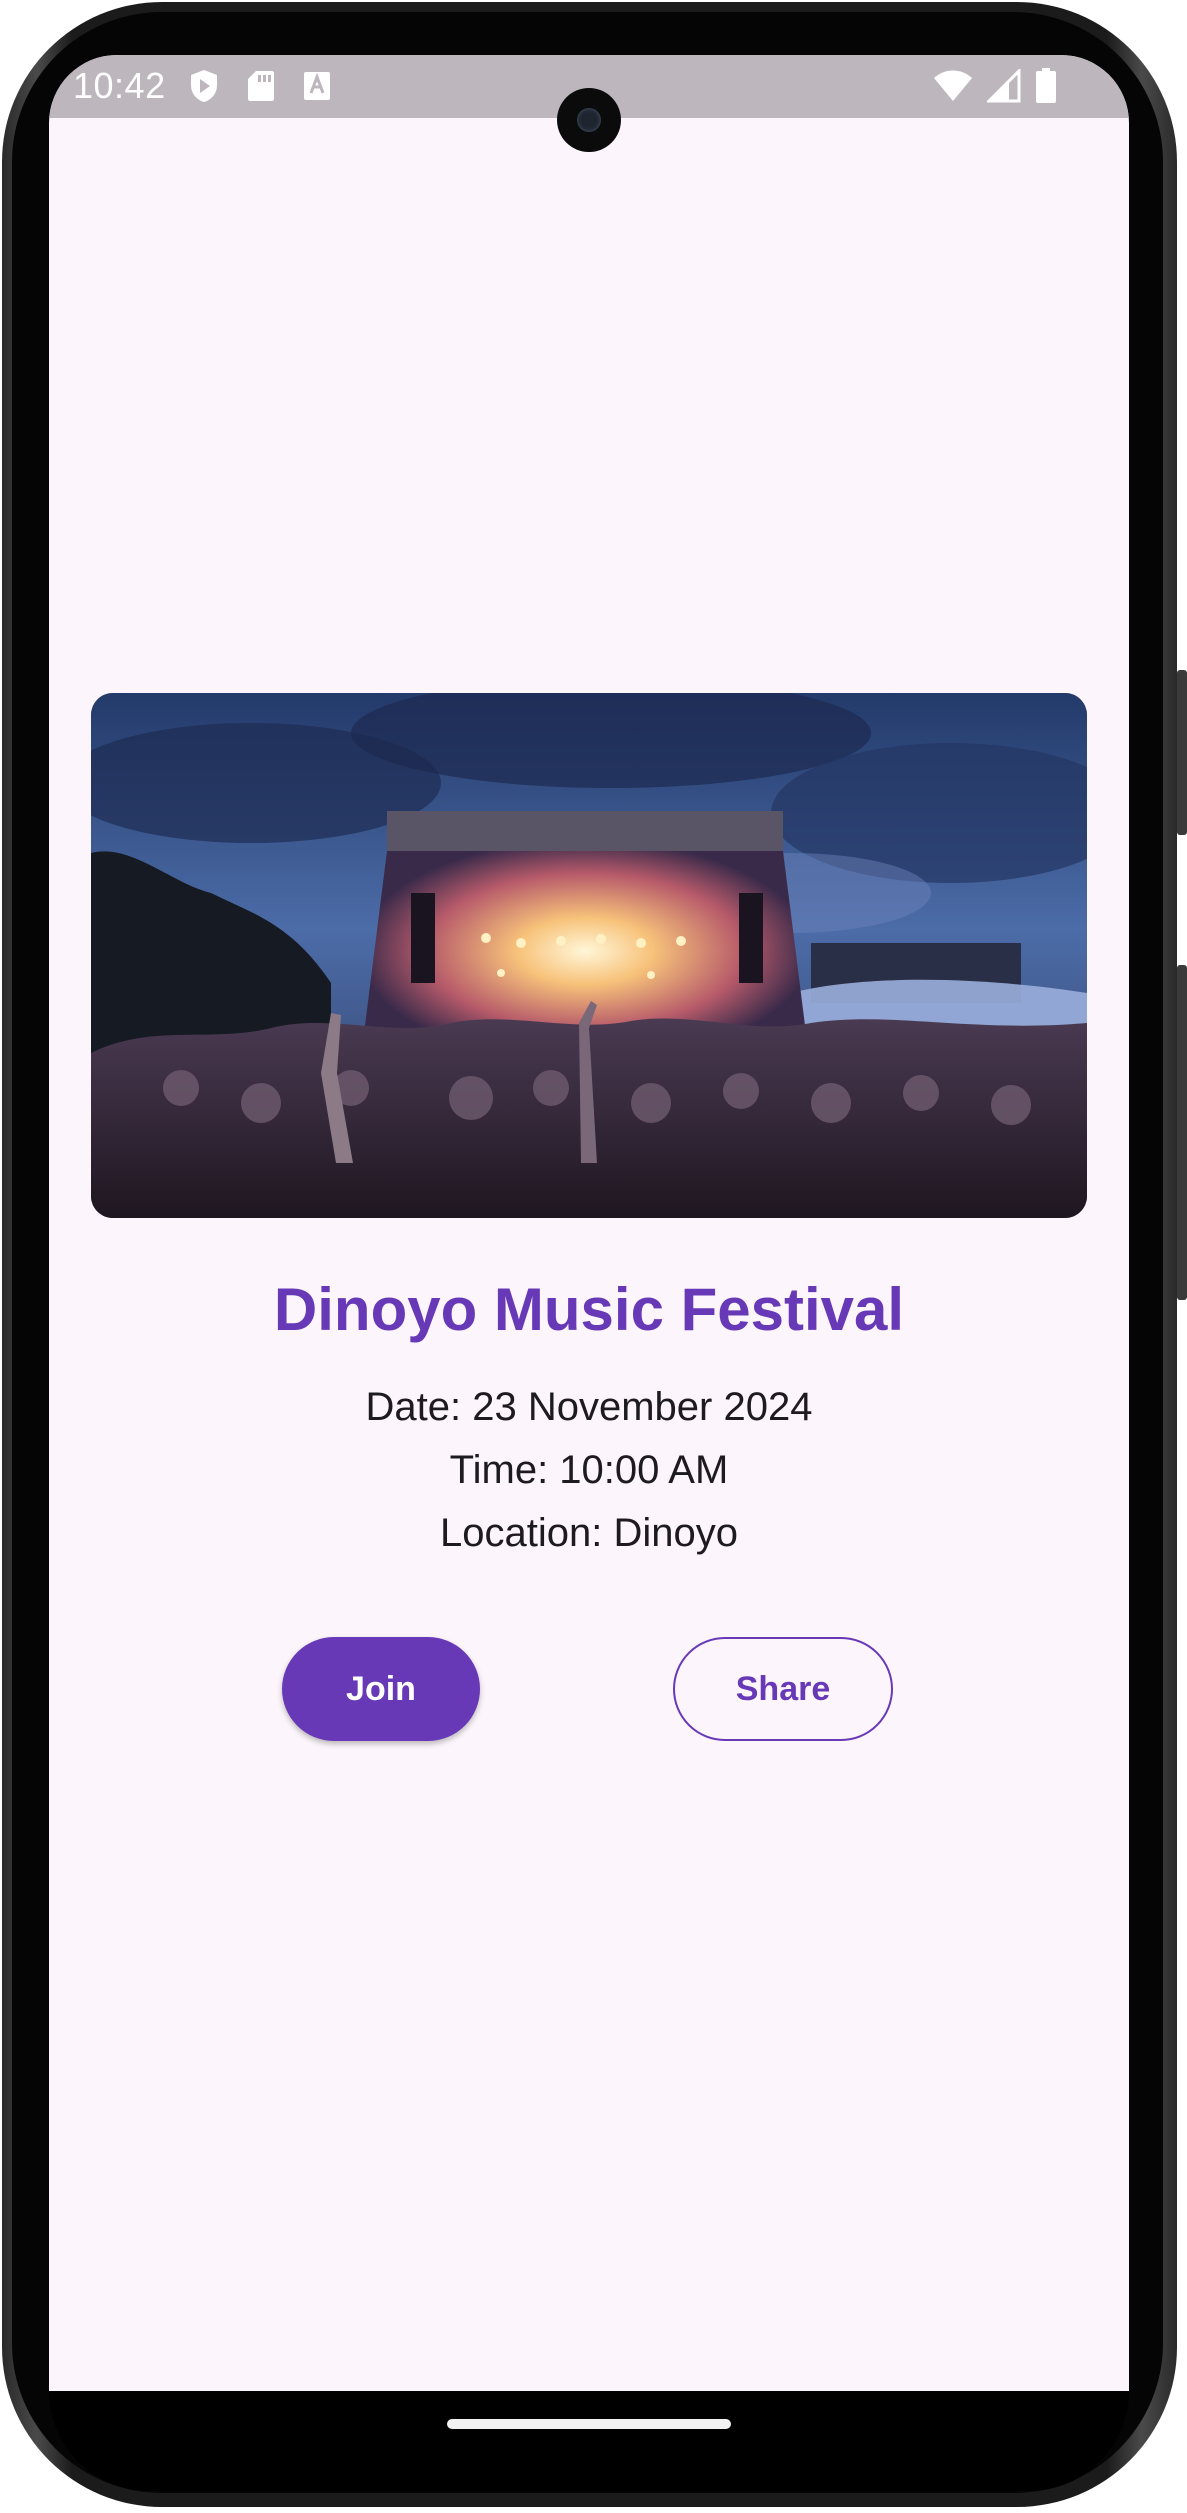  I want to click on event-time: Time: 10:00 AM, so click(589, 1470).